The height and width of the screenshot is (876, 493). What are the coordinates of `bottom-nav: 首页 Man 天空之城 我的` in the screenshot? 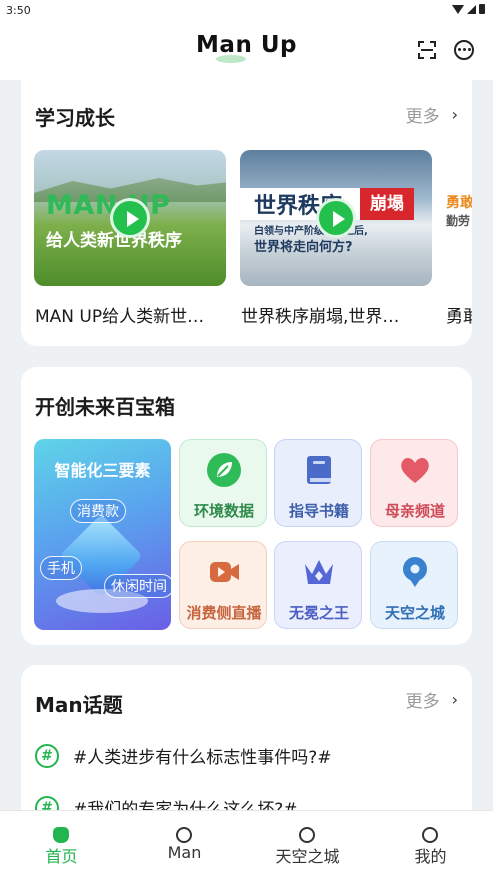 It's located at (246, 843).